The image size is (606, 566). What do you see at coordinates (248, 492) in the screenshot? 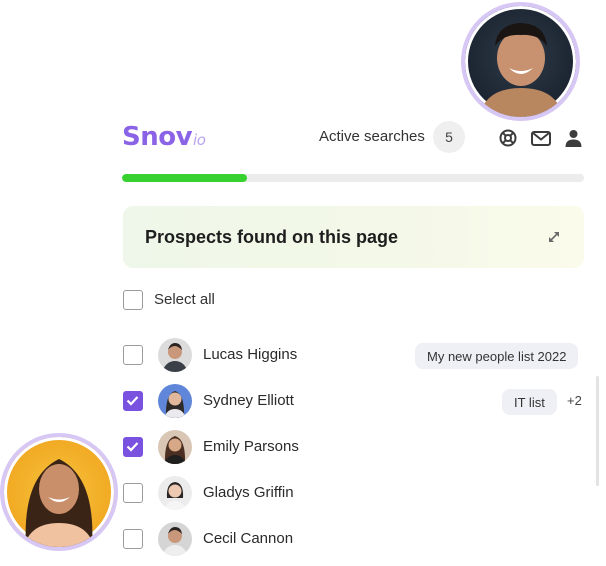
I see `prospect-name: Gladys Griffin` at bounding box center [248, 492].